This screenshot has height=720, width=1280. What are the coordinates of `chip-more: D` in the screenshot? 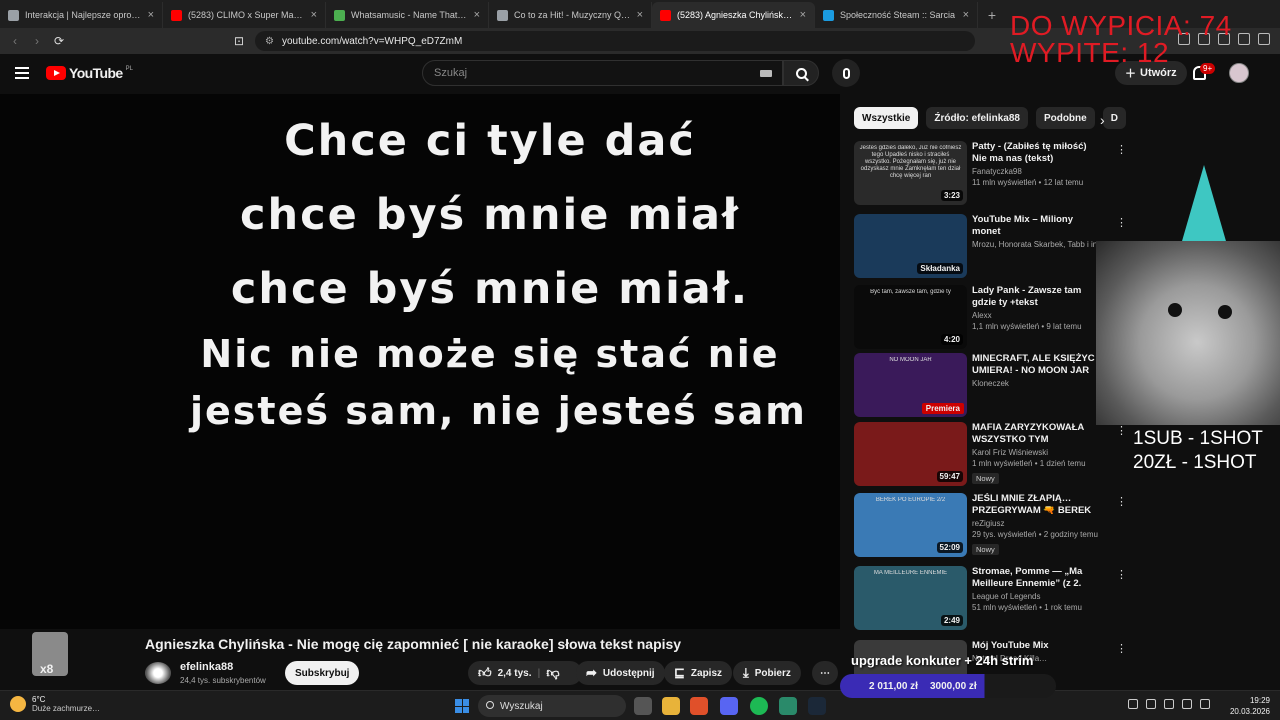 It's located at (1114, 118).